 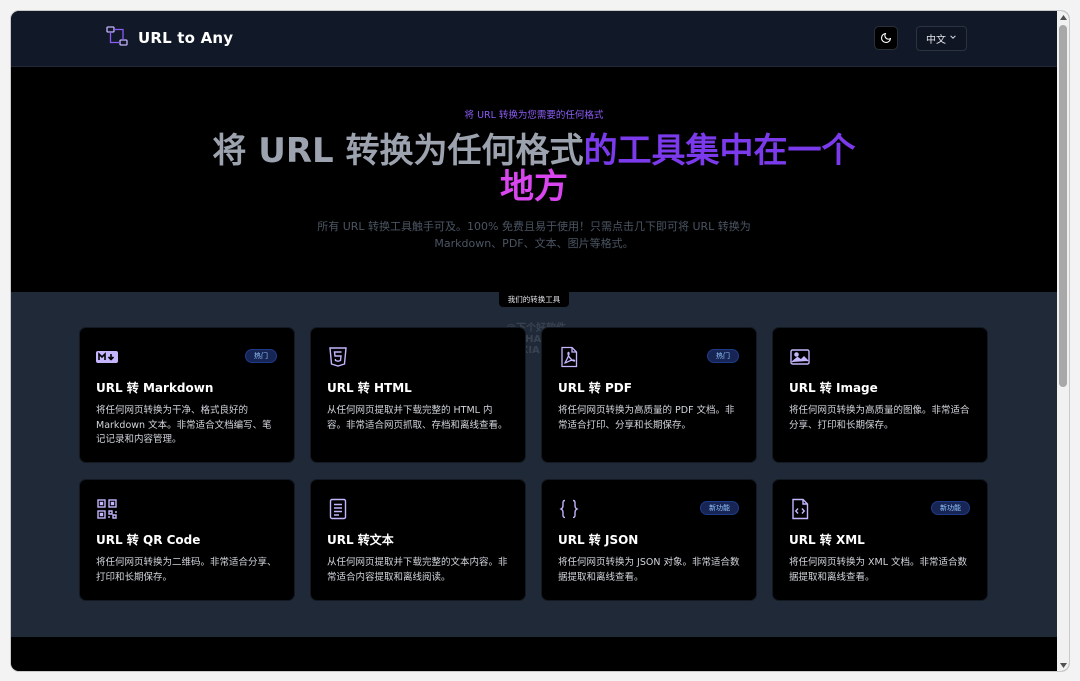 What do you see at coordinates (649, 570) in the screenshot?
I see `card-description: 将任何网页转换为 JSON 对象。非常适合数据提取和离线查看。` at bounding box center [649, 570].